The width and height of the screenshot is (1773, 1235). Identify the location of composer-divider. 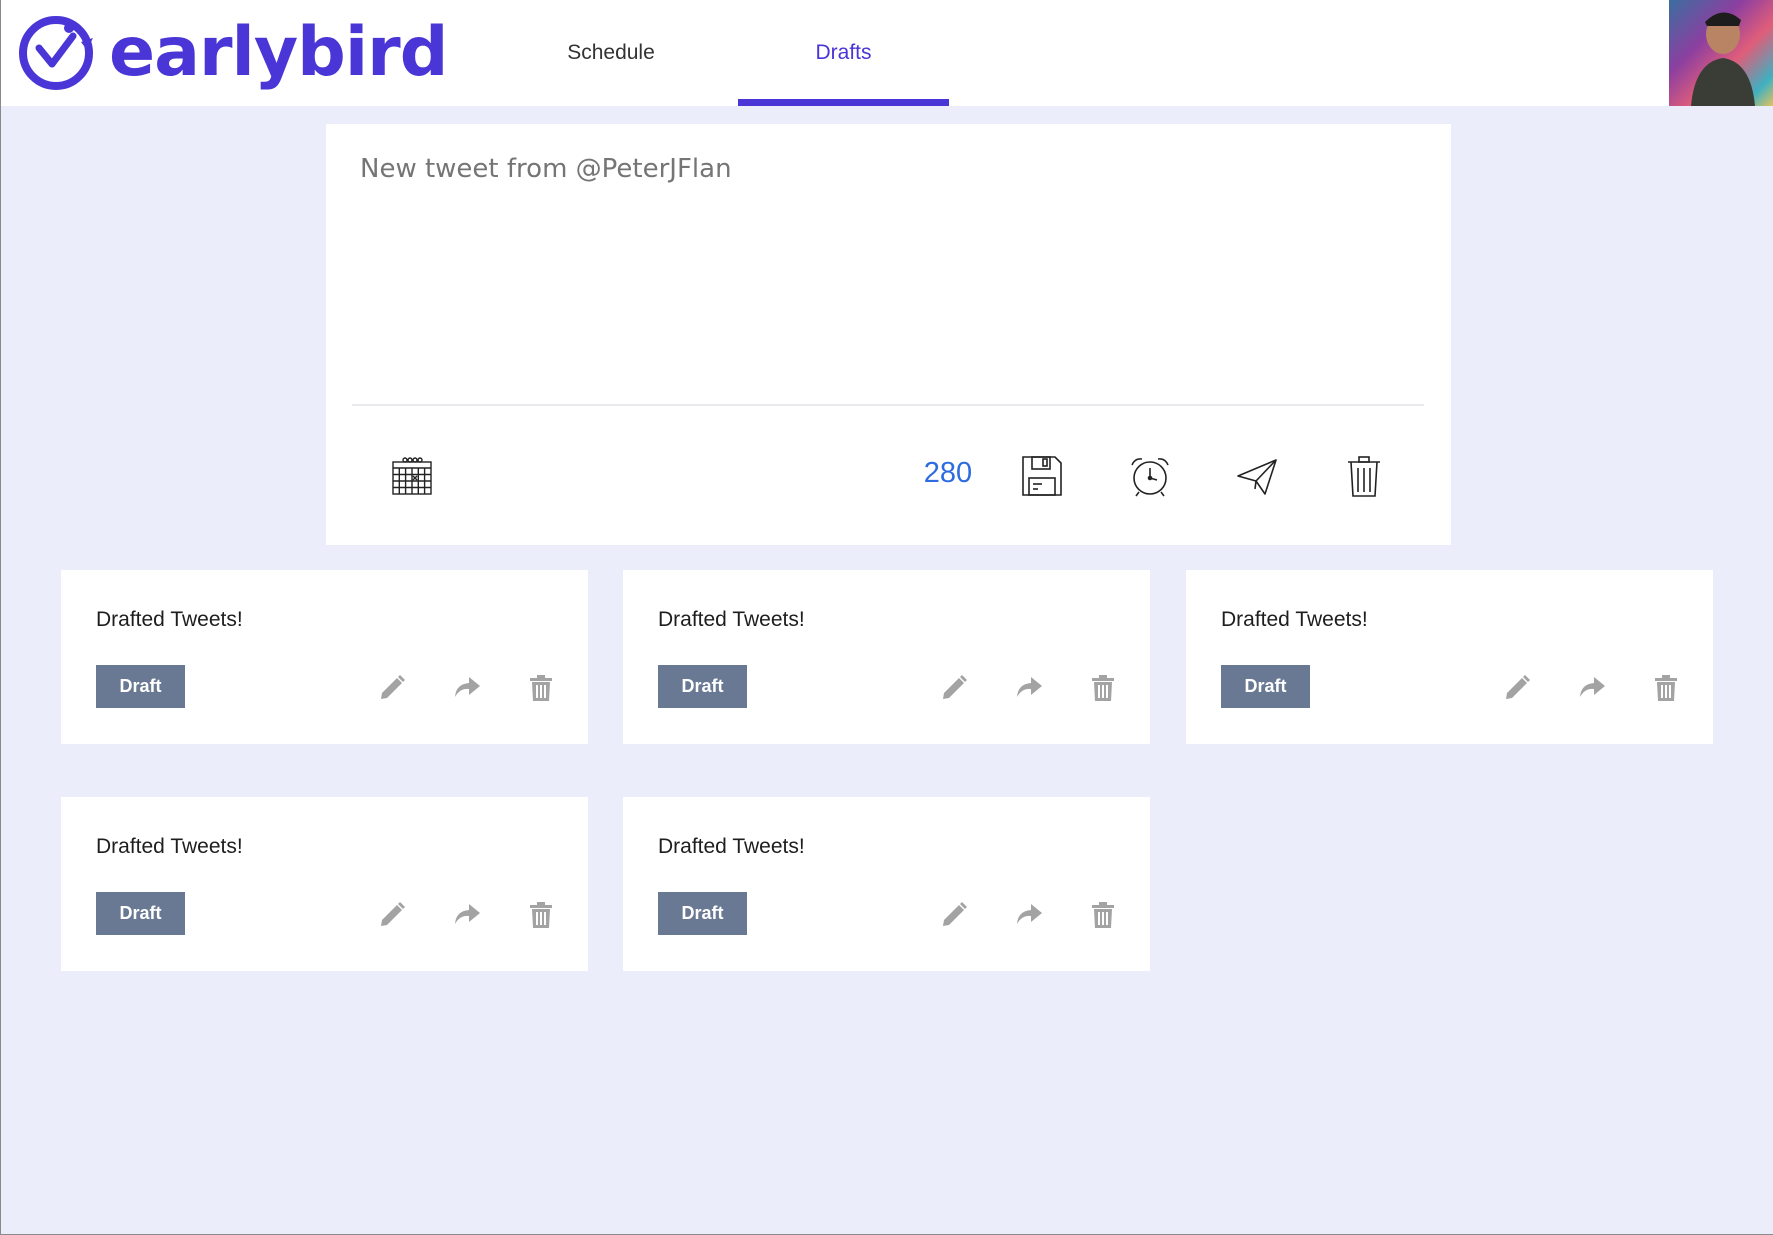
(888, 405).